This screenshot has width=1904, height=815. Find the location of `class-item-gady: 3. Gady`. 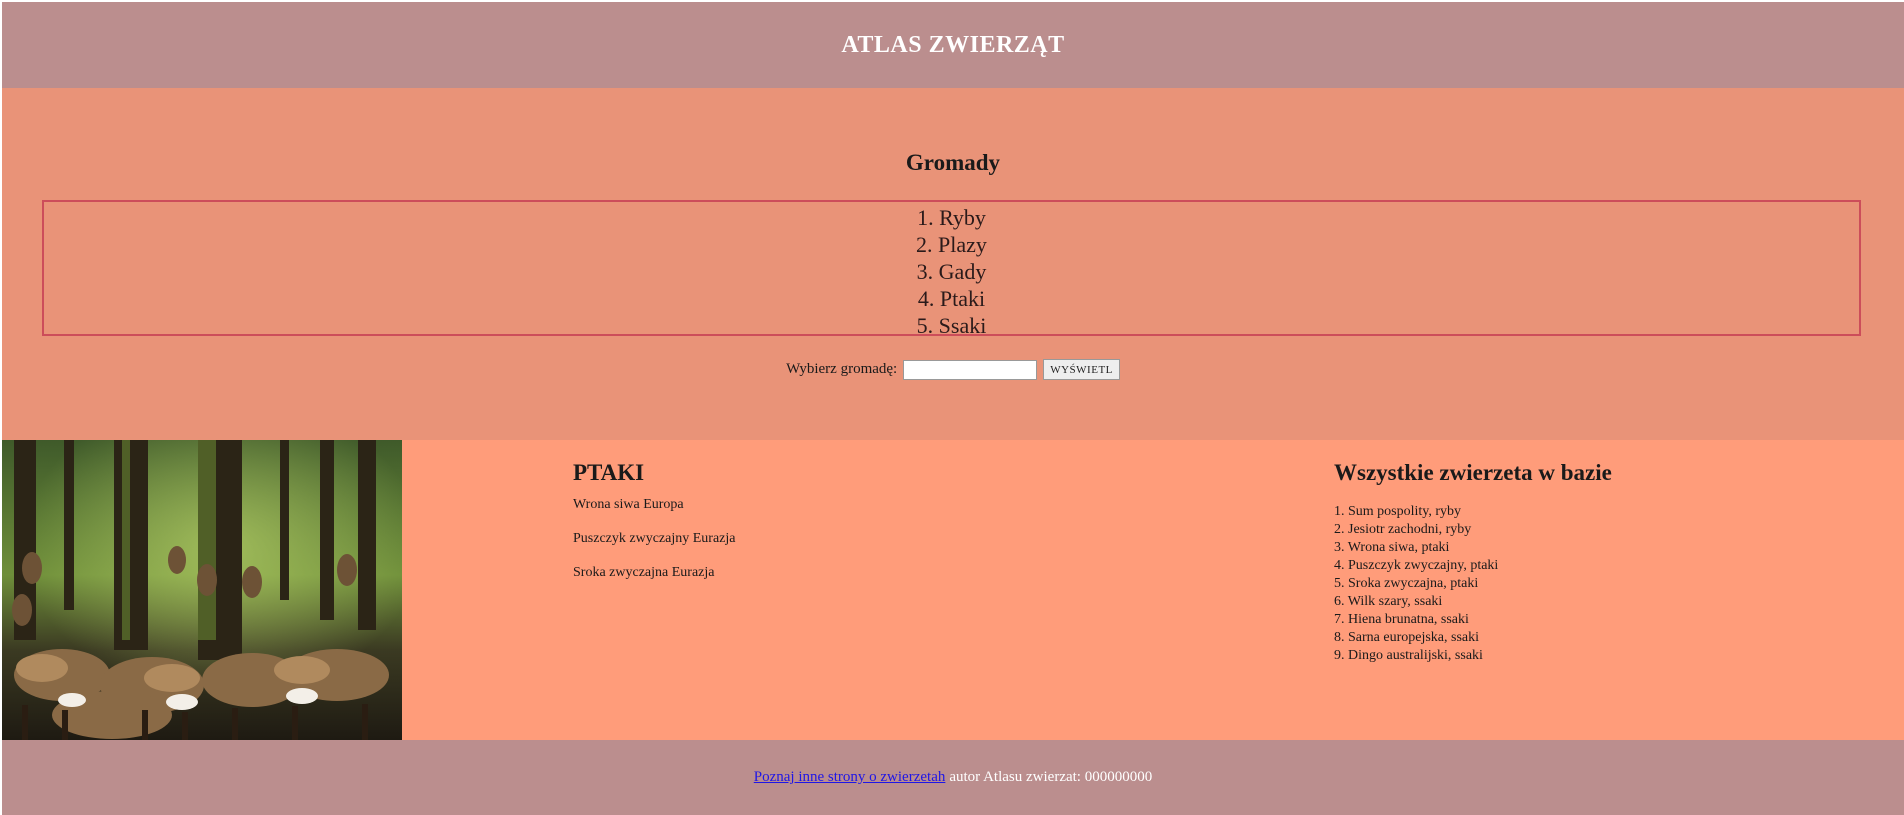

class-item-gady: 3. Gady is located at coordinates (951, 271).